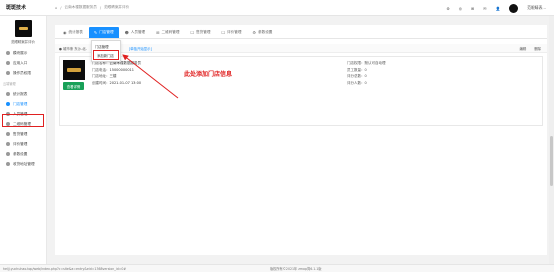 This screenshot has height=272, width=554. I want to click on gear-icon, so click(8, 154).